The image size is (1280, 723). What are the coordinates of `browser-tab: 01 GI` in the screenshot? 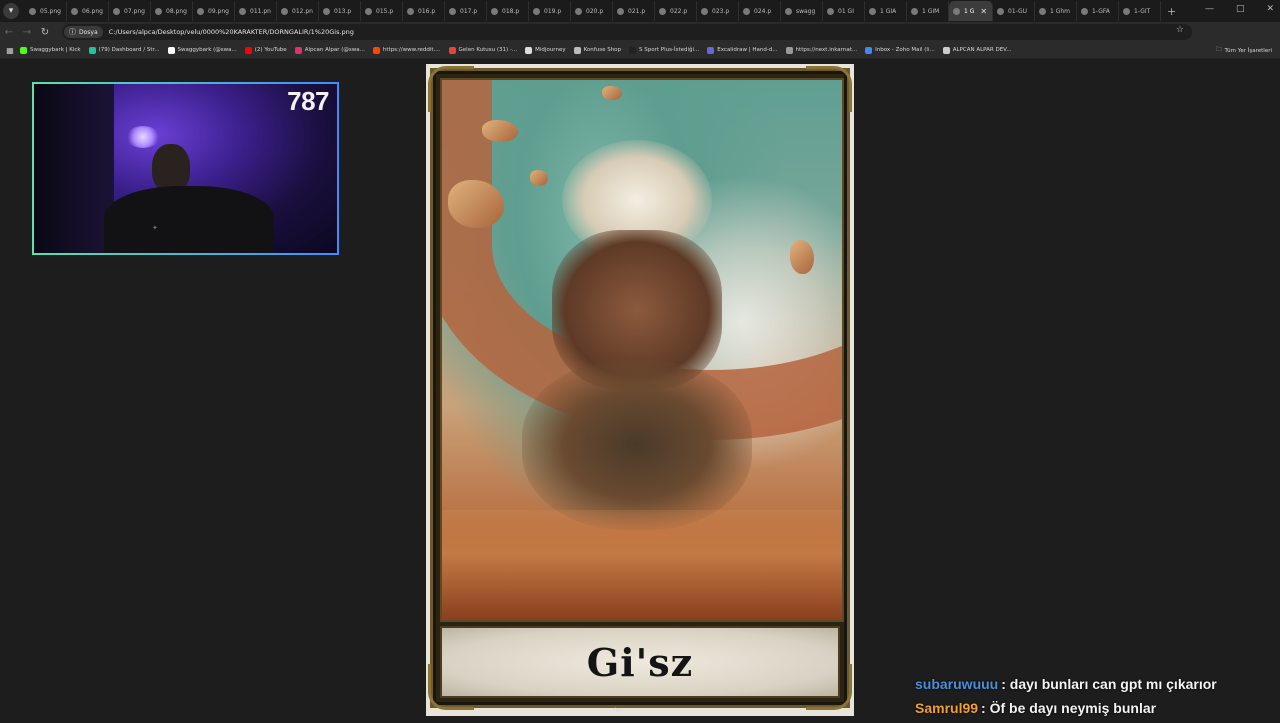 It's located at (844, 11).